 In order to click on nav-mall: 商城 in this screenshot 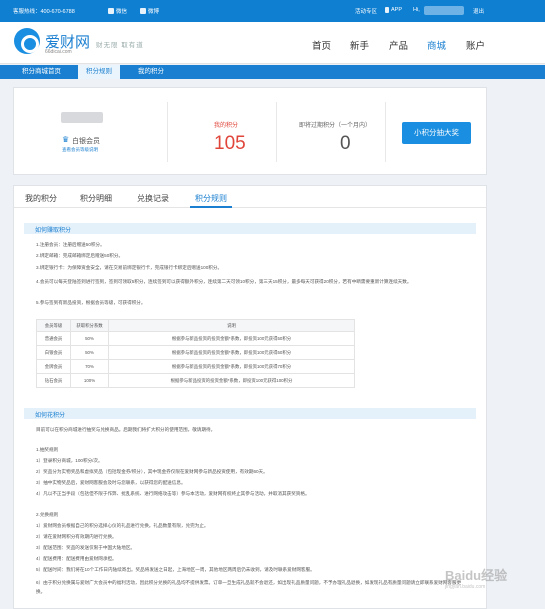, I will do `click(436, 45)`.